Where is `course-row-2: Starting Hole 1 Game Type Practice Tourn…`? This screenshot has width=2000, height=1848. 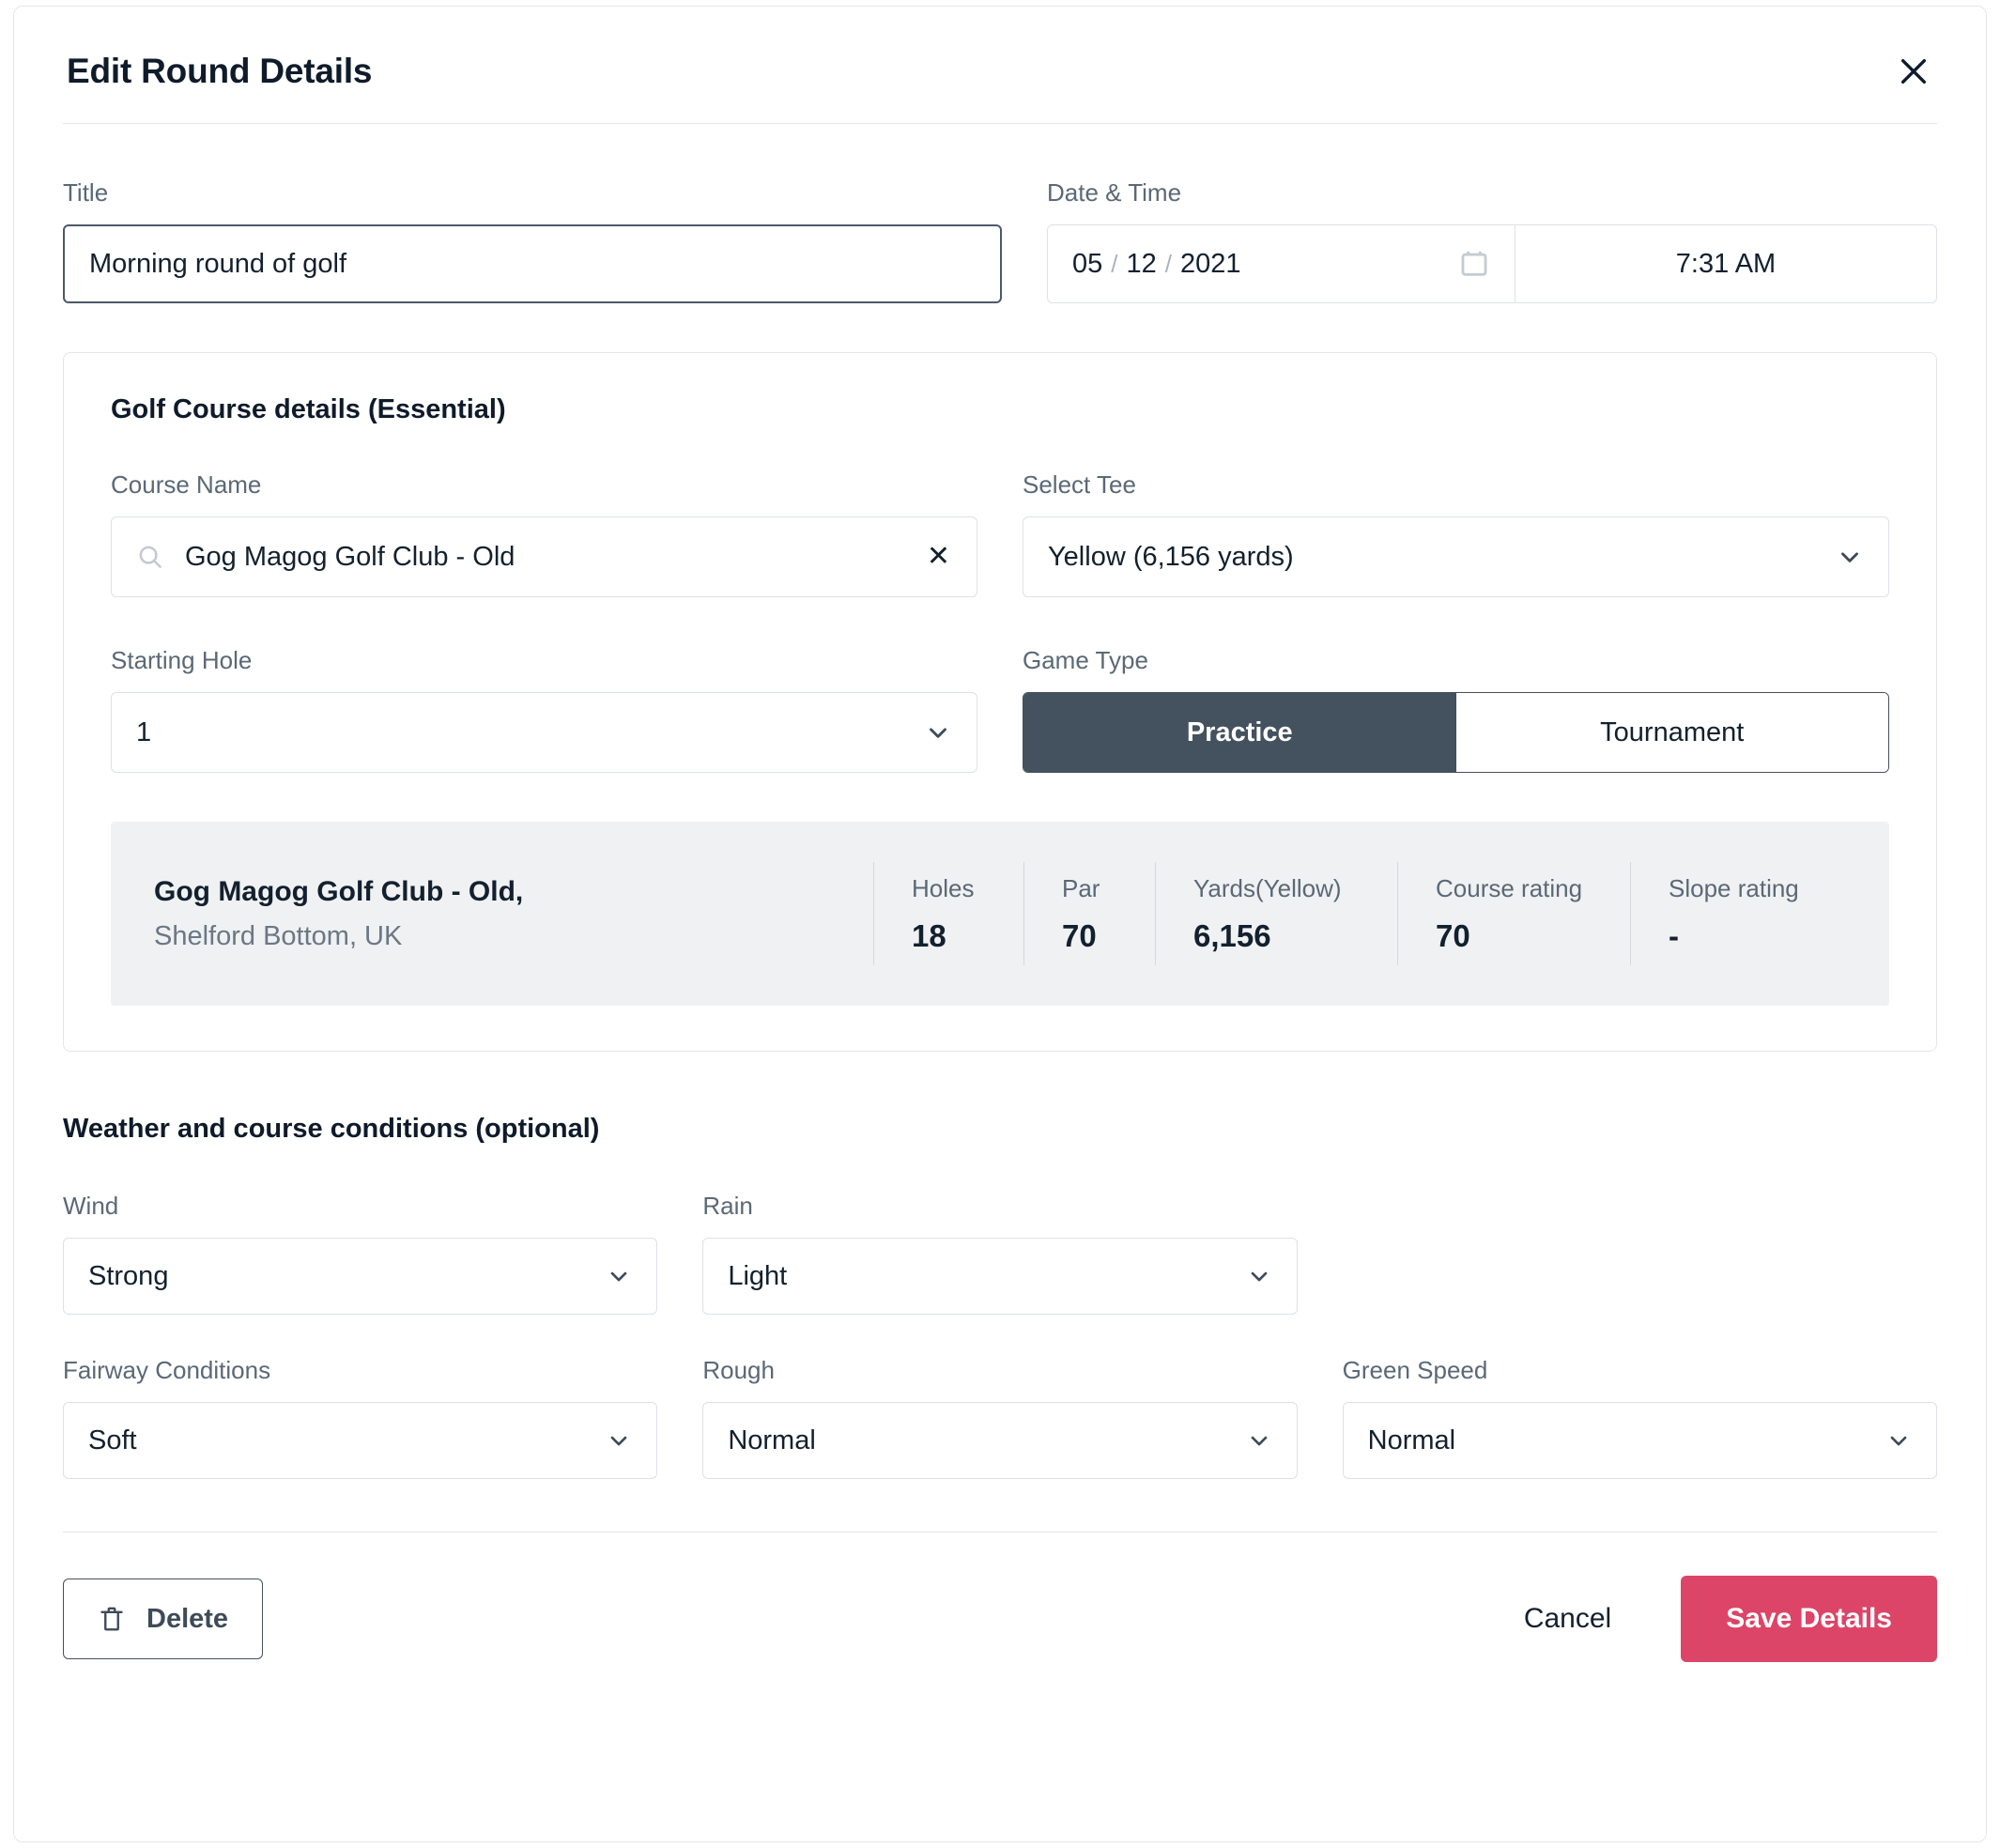 course-row-2: Starting Hole 1 Game Type Practice Tourn… is located at coordinates (1000, 709).